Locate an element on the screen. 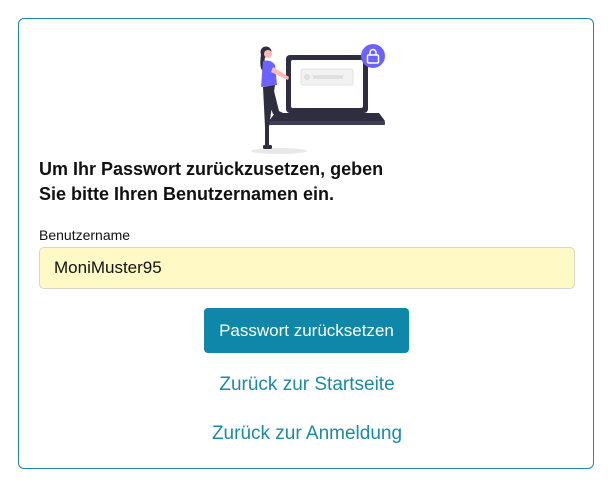 This screenshot has height=490, width=611. reset-password-button: Passwort zurücksetzen is located at coordinates (306, 330).